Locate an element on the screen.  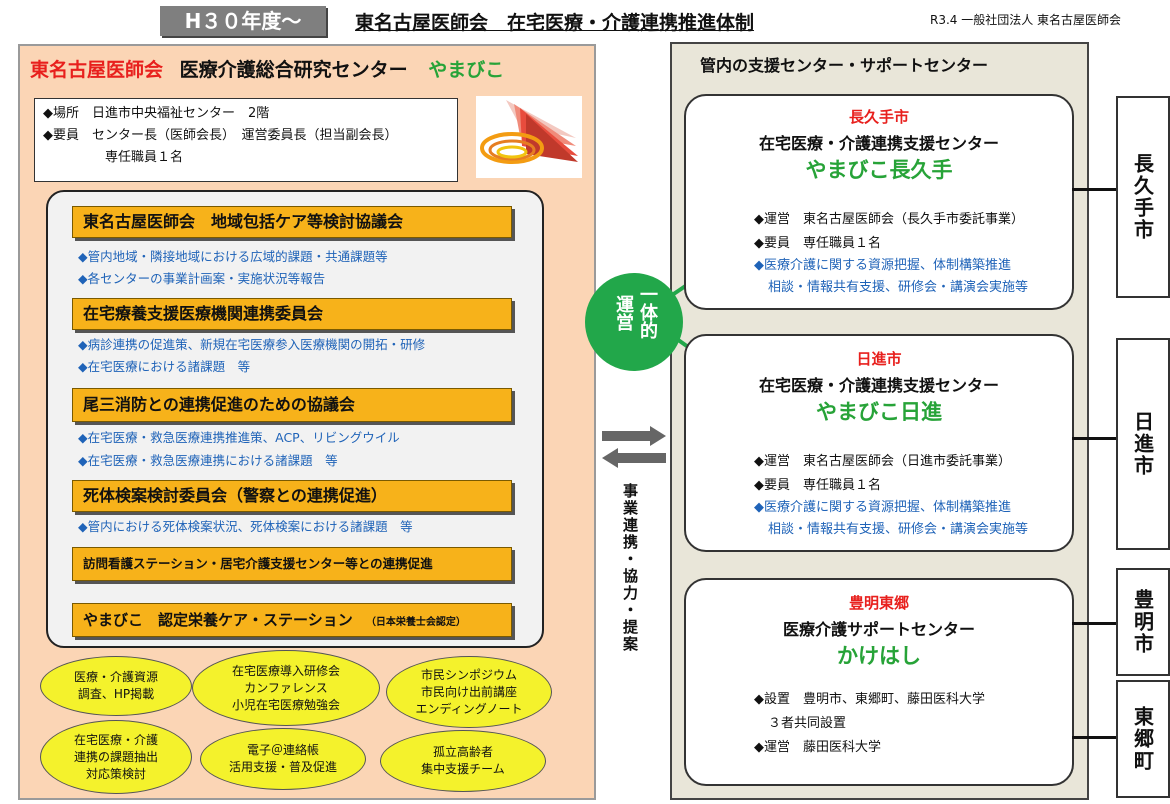
activity-ellipse: 在宅医療導入研修会 カンファレンス 小児在宅医療勉強会 is located at coordinates (286, 688).